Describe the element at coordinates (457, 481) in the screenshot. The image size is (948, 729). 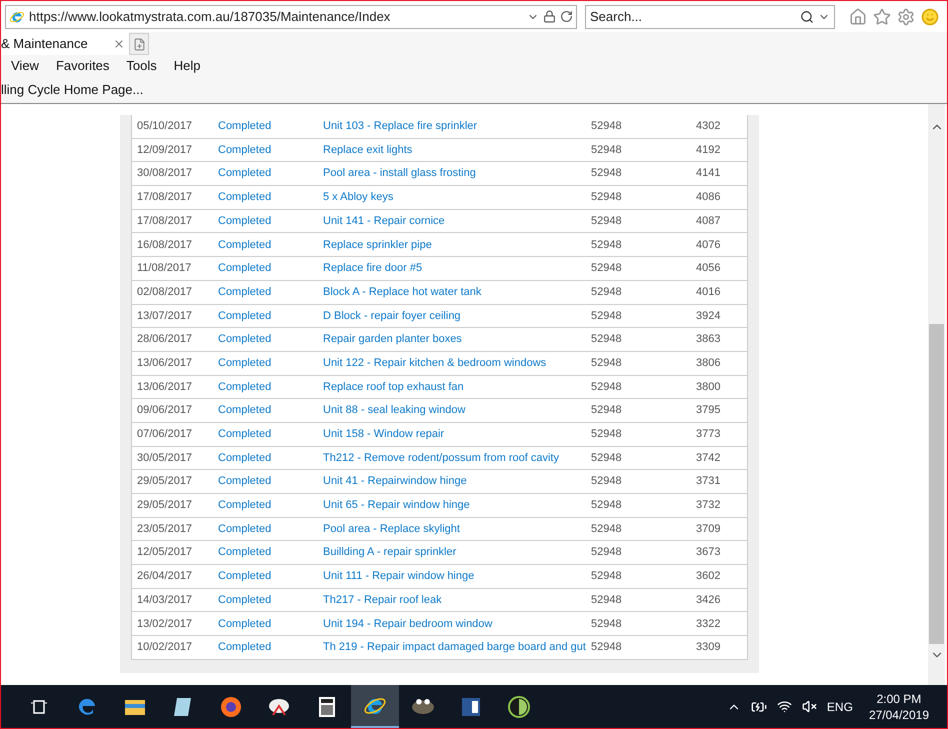
I see `description-link: Unit 41 - Repairwindow hinge` at that location.